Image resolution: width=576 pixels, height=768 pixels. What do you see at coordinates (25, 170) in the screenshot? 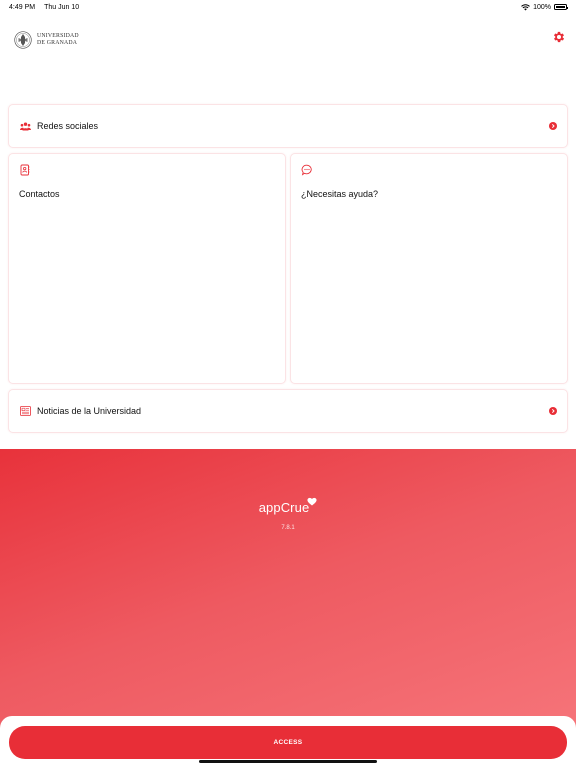
I see `contacts-book-icon` at bounding box center [25, 170].